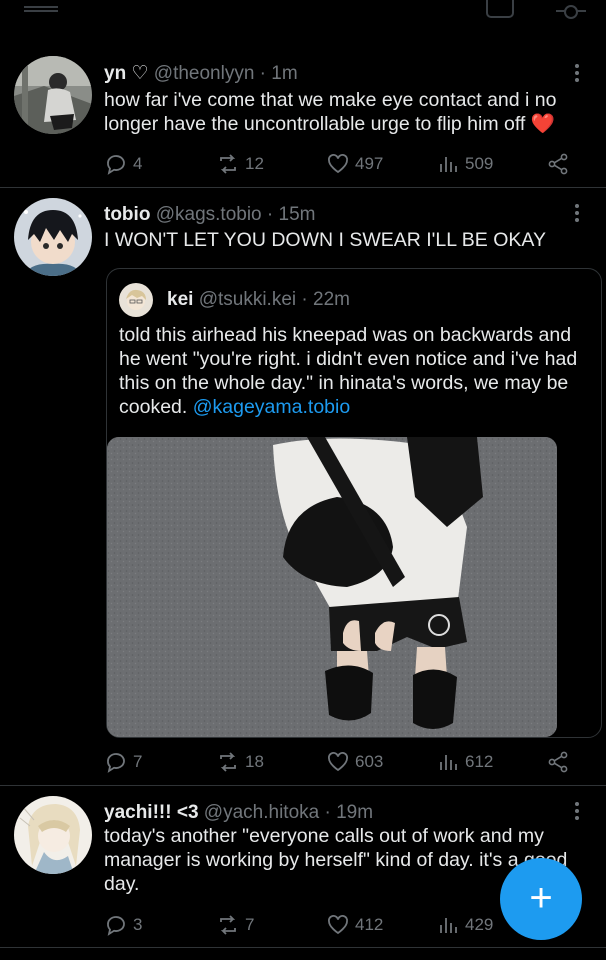 This screenshot has height=960, width=606. I want to click on reply-button: 4, so click(123, 164).